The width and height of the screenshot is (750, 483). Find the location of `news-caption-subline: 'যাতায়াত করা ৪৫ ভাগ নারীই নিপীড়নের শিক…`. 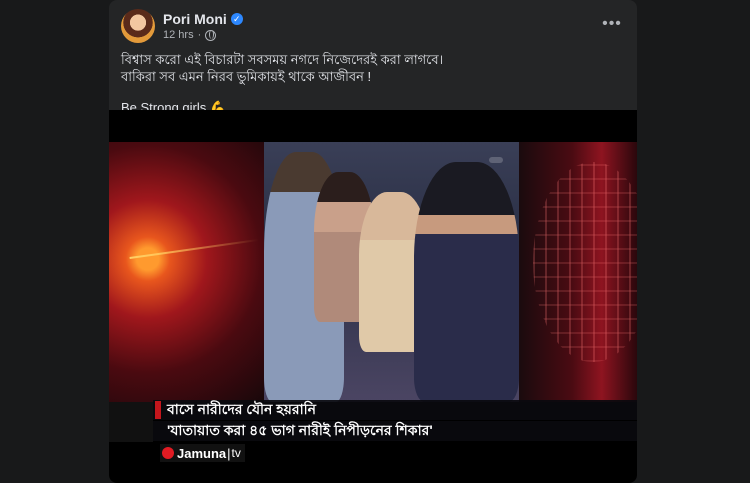

news-caption-subline: 'যাতায়াত করা ৪৫ ভাগ নারীই নিপীড়নের শিক… is located at coordinates (395, 431).